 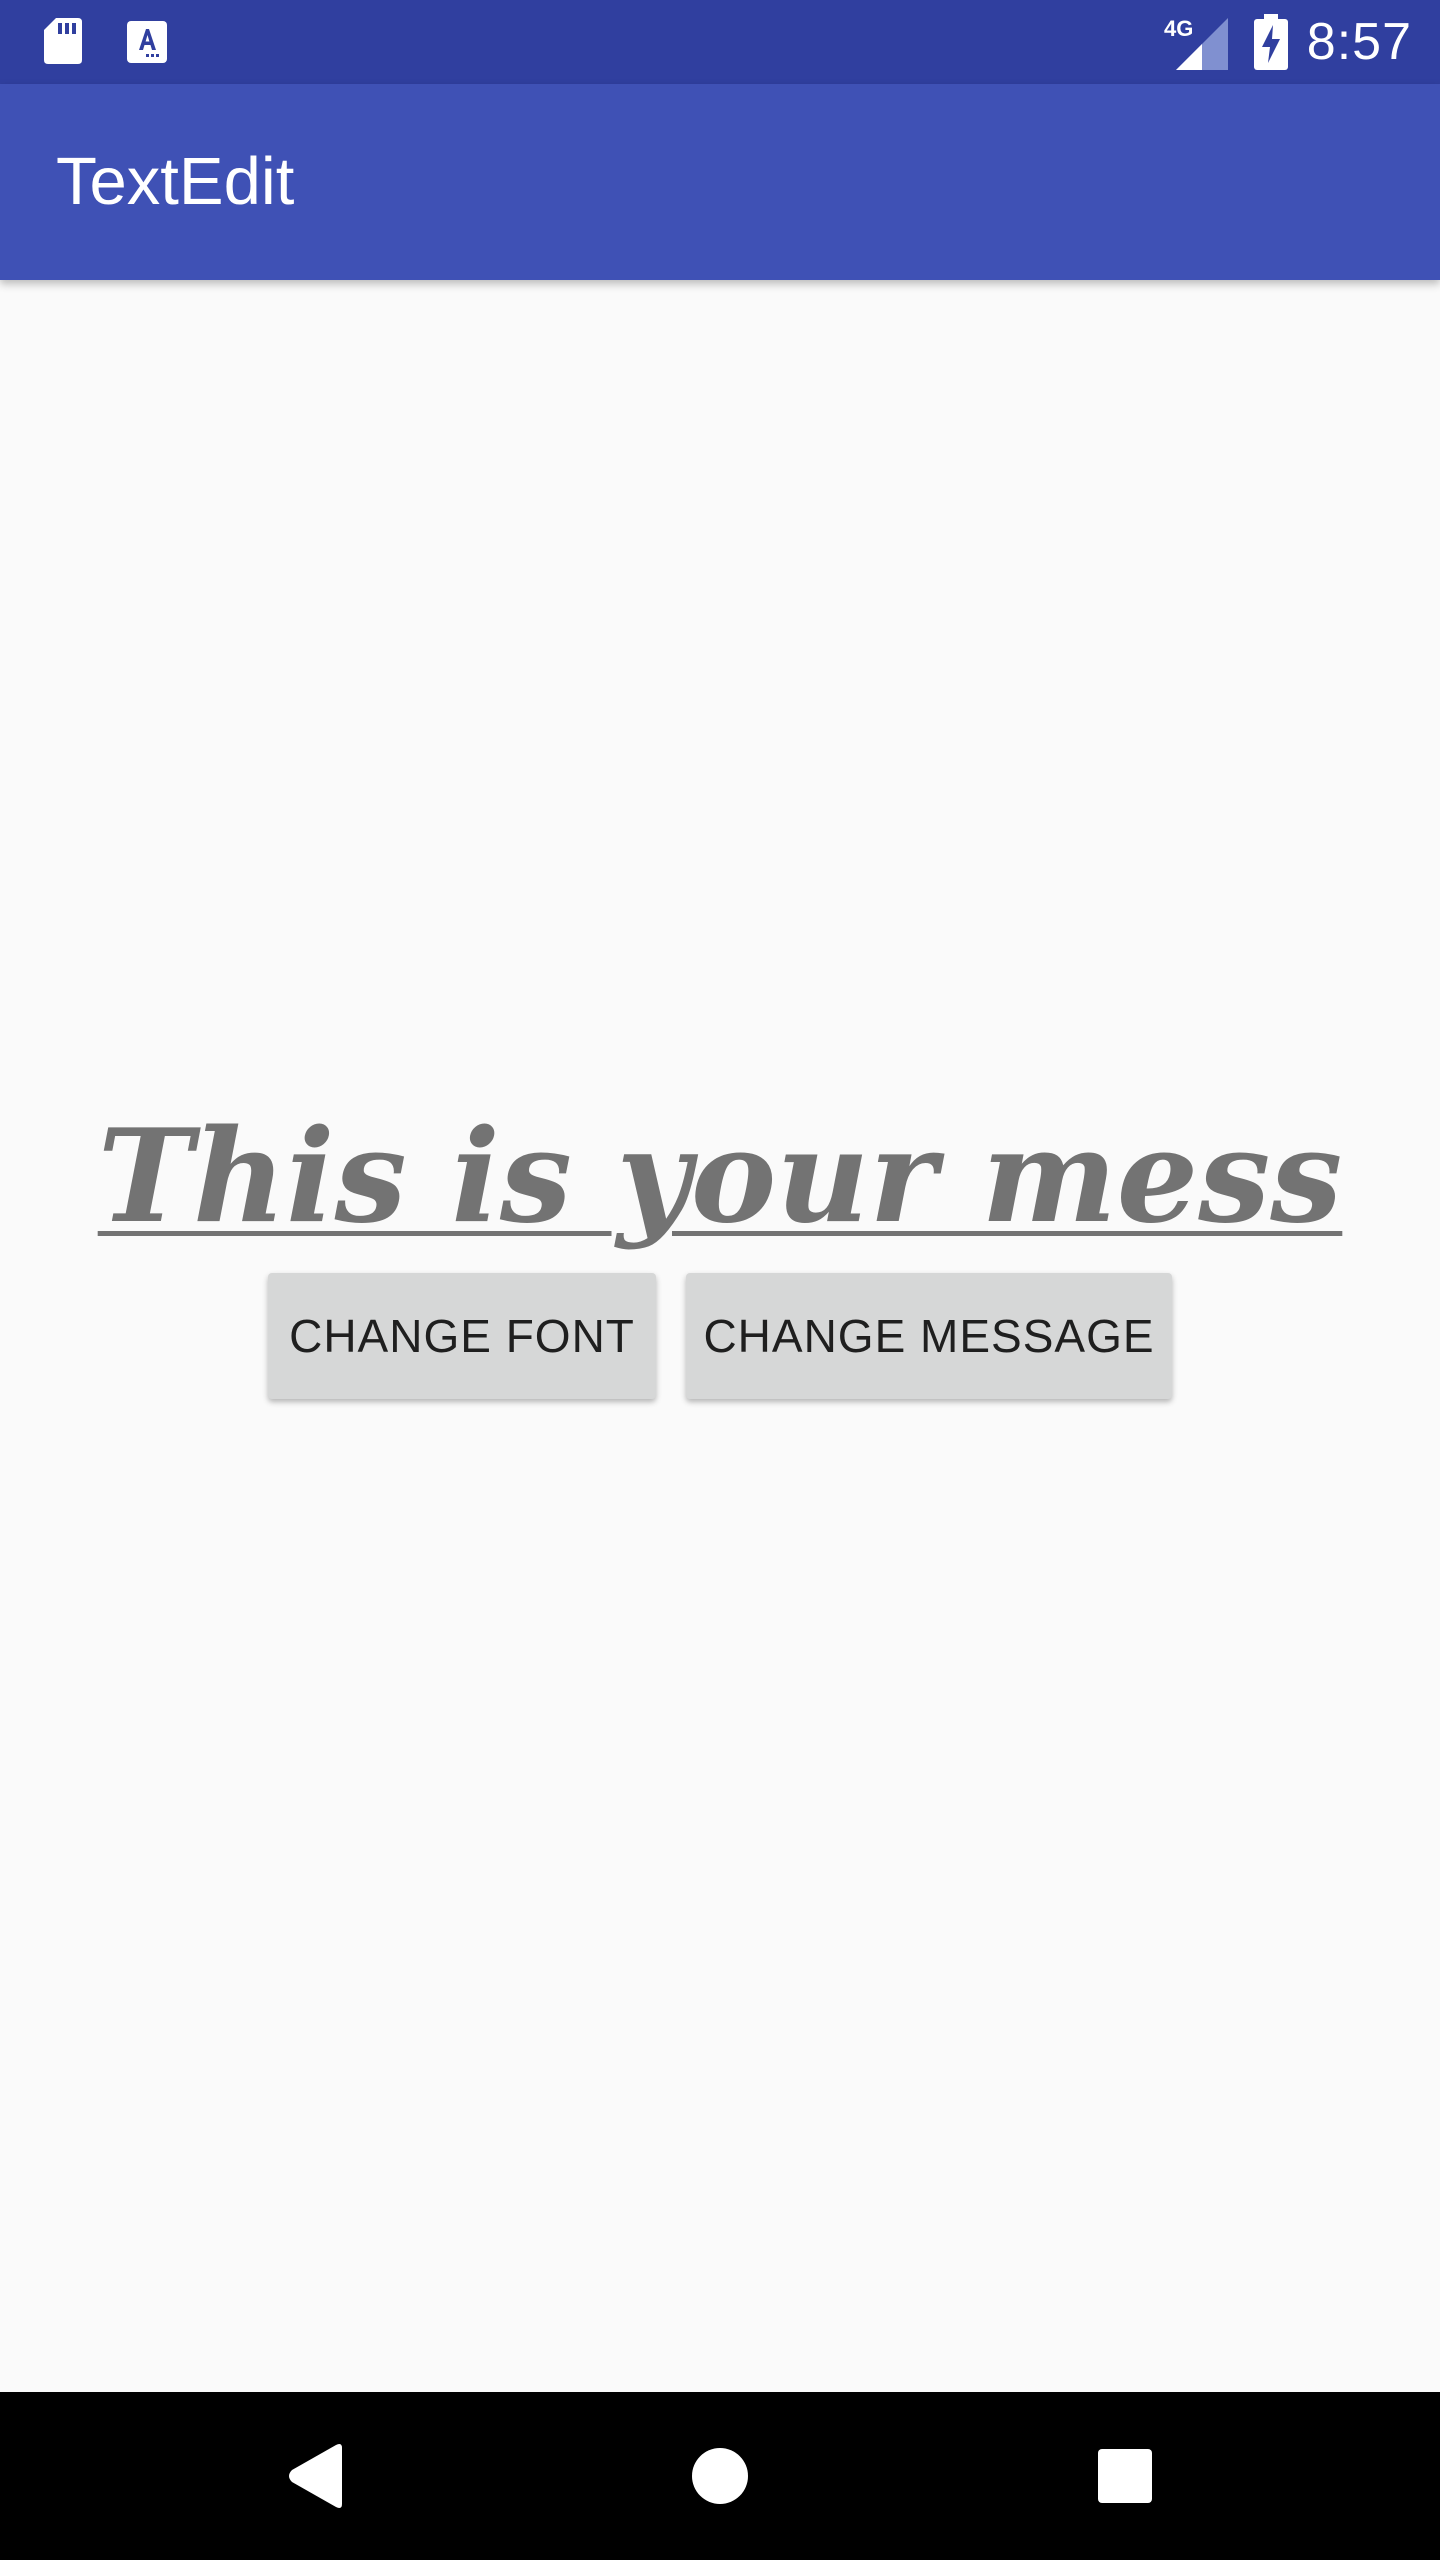 What do you see at coordinates (1196, 43) in the screenshot?
I see `signal-4g-icon: 4G` at bounding box center [1196, 43].